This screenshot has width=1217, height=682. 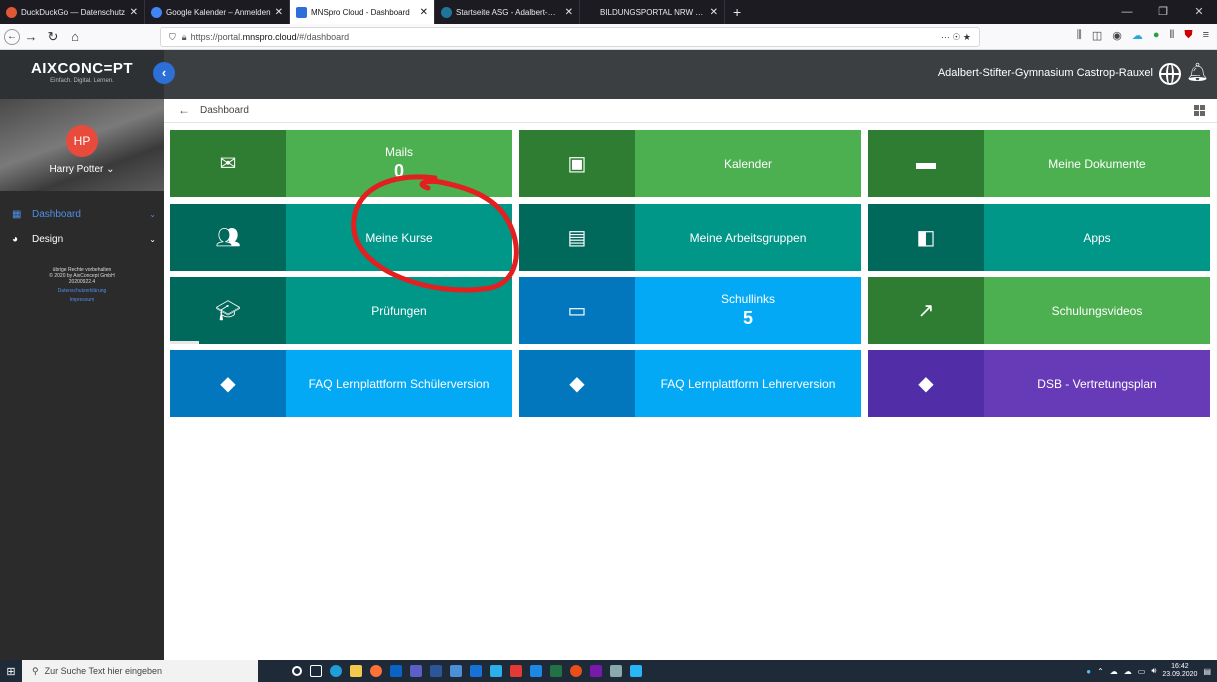 What do you see at coordinates (316, 671) in the screenshot?
I see `task-view-icon` at bounding box center [316, 671].